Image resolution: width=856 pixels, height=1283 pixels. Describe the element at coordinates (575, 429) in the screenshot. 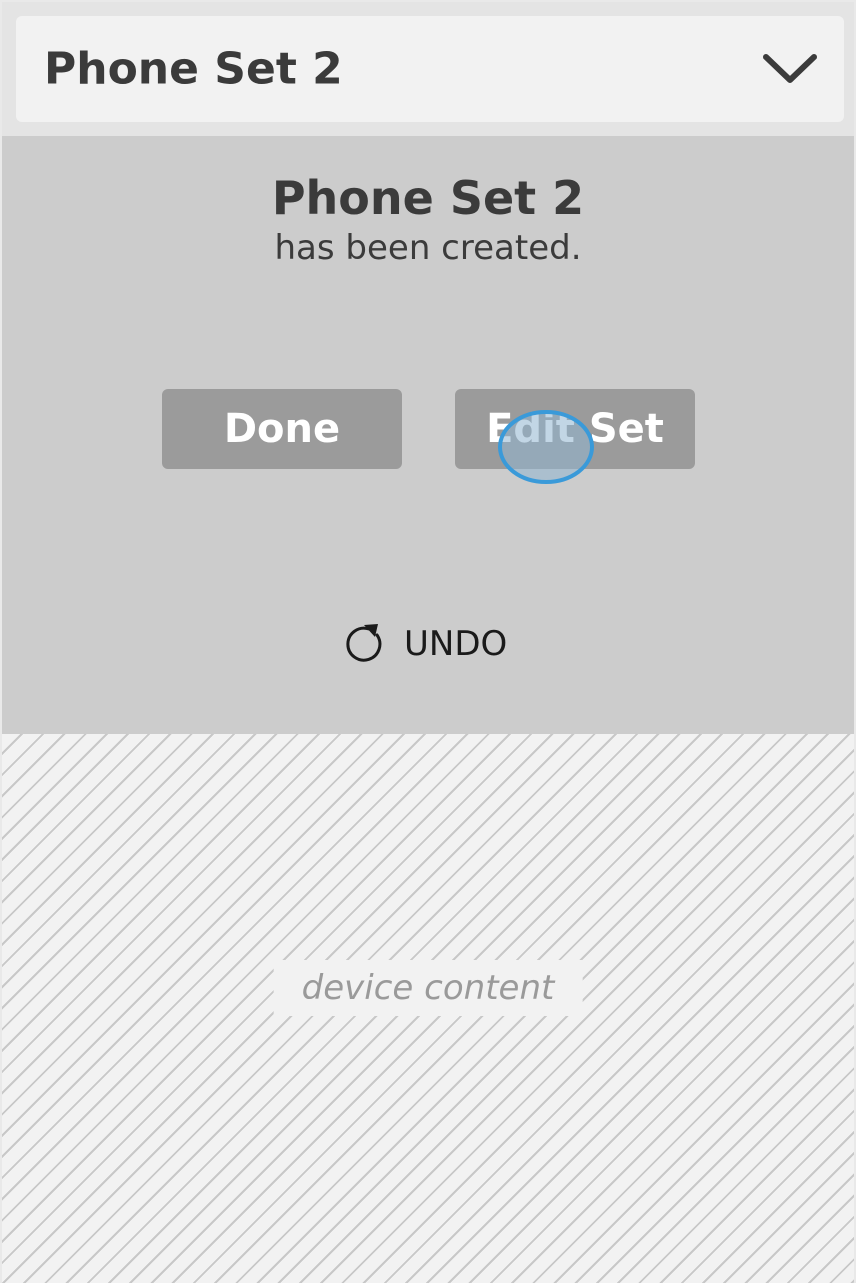

I see `edit-set-button: Edit Set` at that location.